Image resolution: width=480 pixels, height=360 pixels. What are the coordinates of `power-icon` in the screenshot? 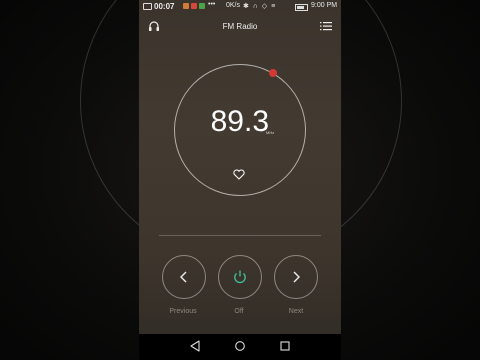 It's located at (240, 277).